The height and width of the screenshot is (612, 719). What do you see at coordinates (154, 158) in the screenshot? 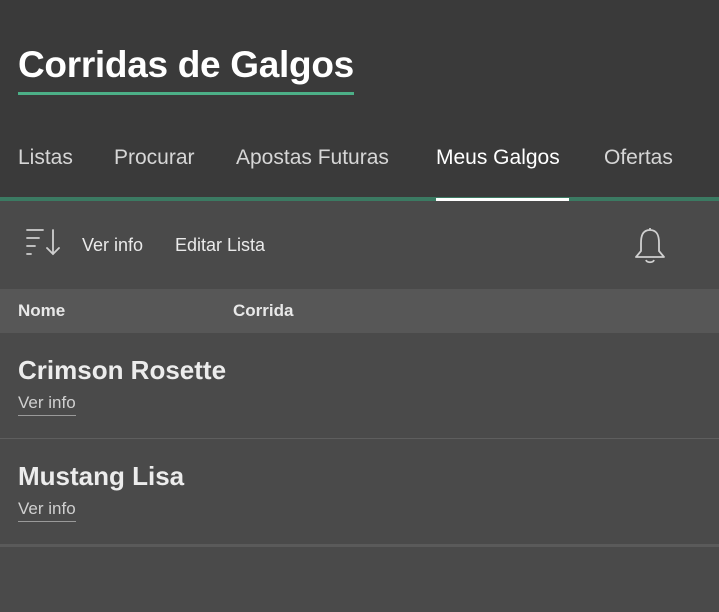
I see `tab-procurar: Procurar` at bounding box center [154, 158].